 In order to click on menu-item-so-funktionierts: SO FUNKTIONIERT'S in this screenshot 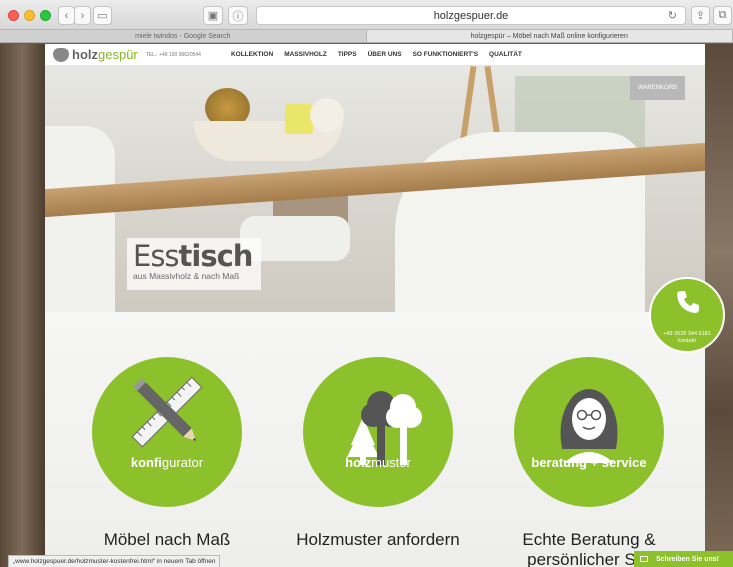, I will do `click(445, 54)`.